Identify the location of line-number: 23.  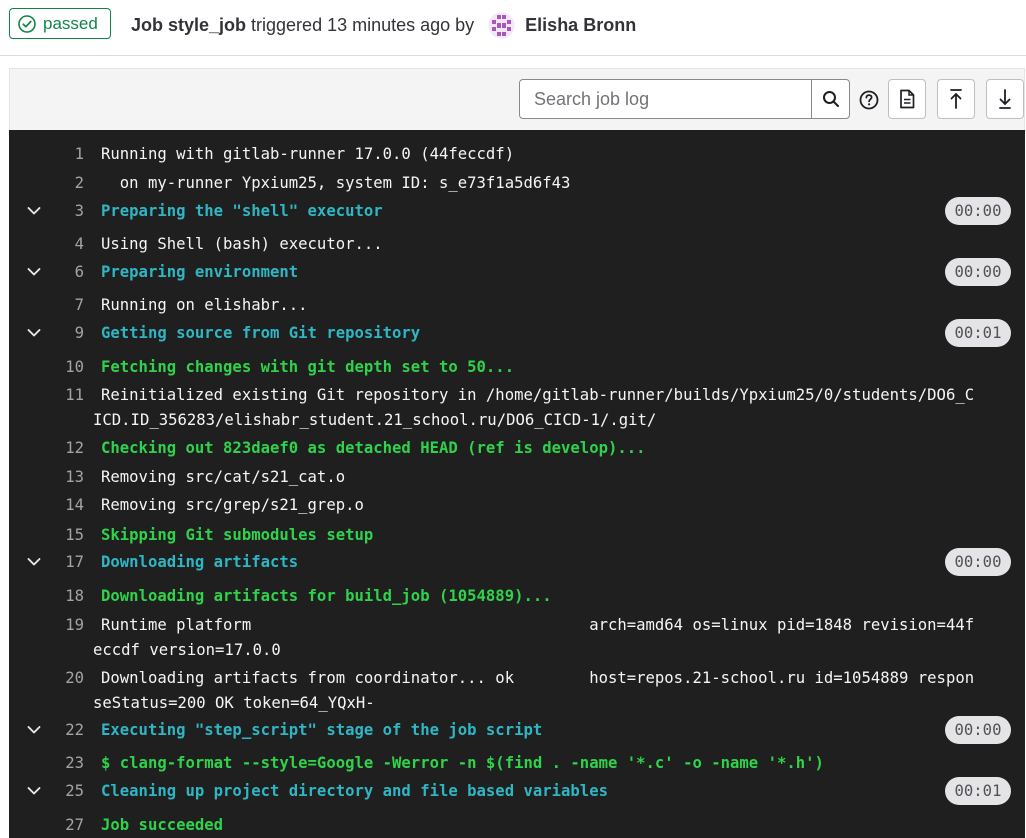
(66, 763).